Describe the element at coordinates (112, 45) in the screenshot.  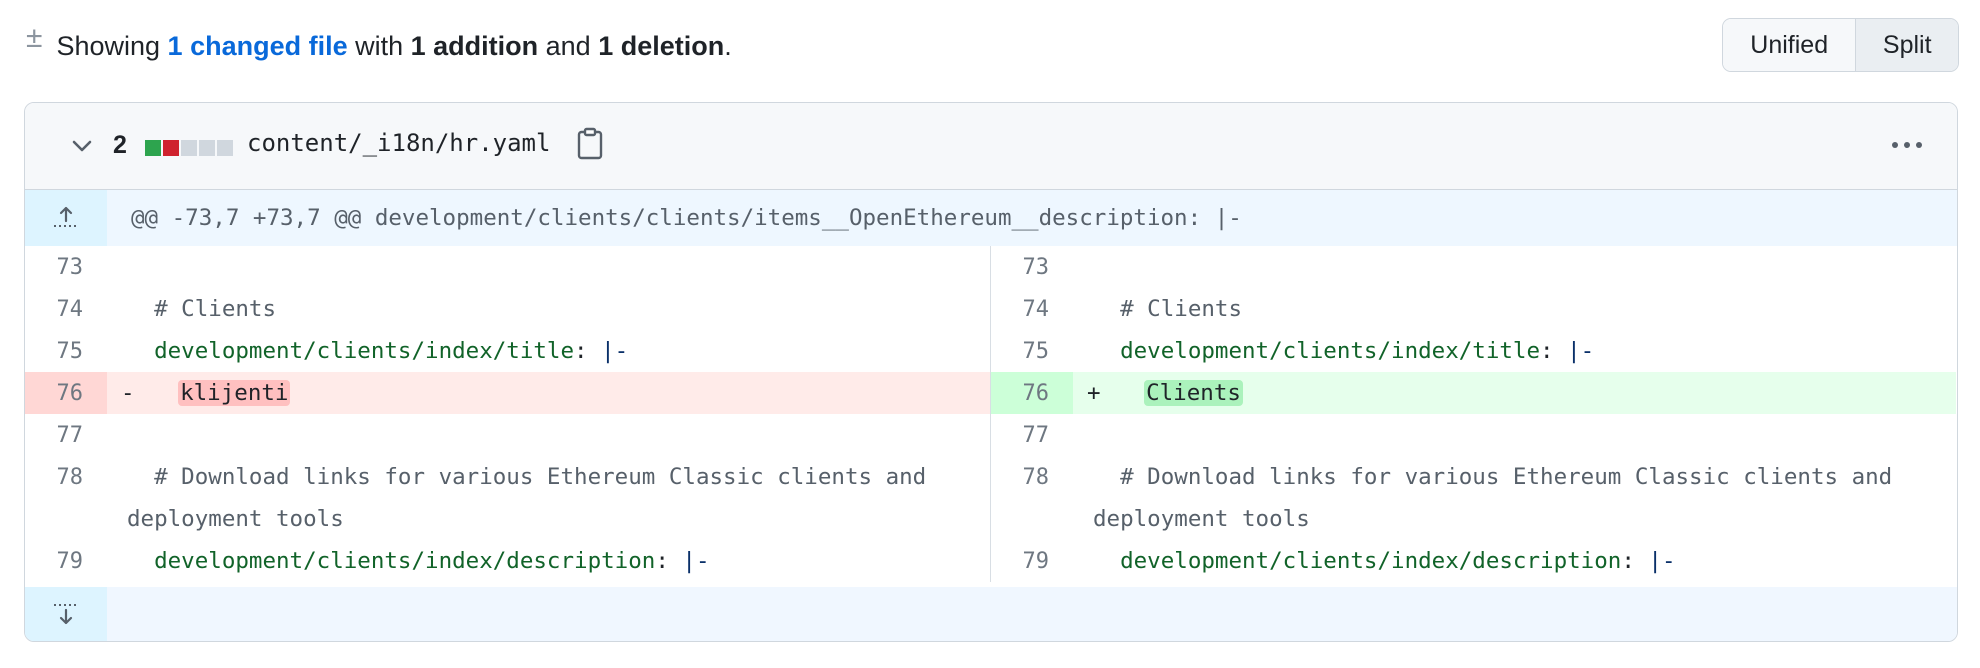
I see `summary-prefix: Showing` at that location.